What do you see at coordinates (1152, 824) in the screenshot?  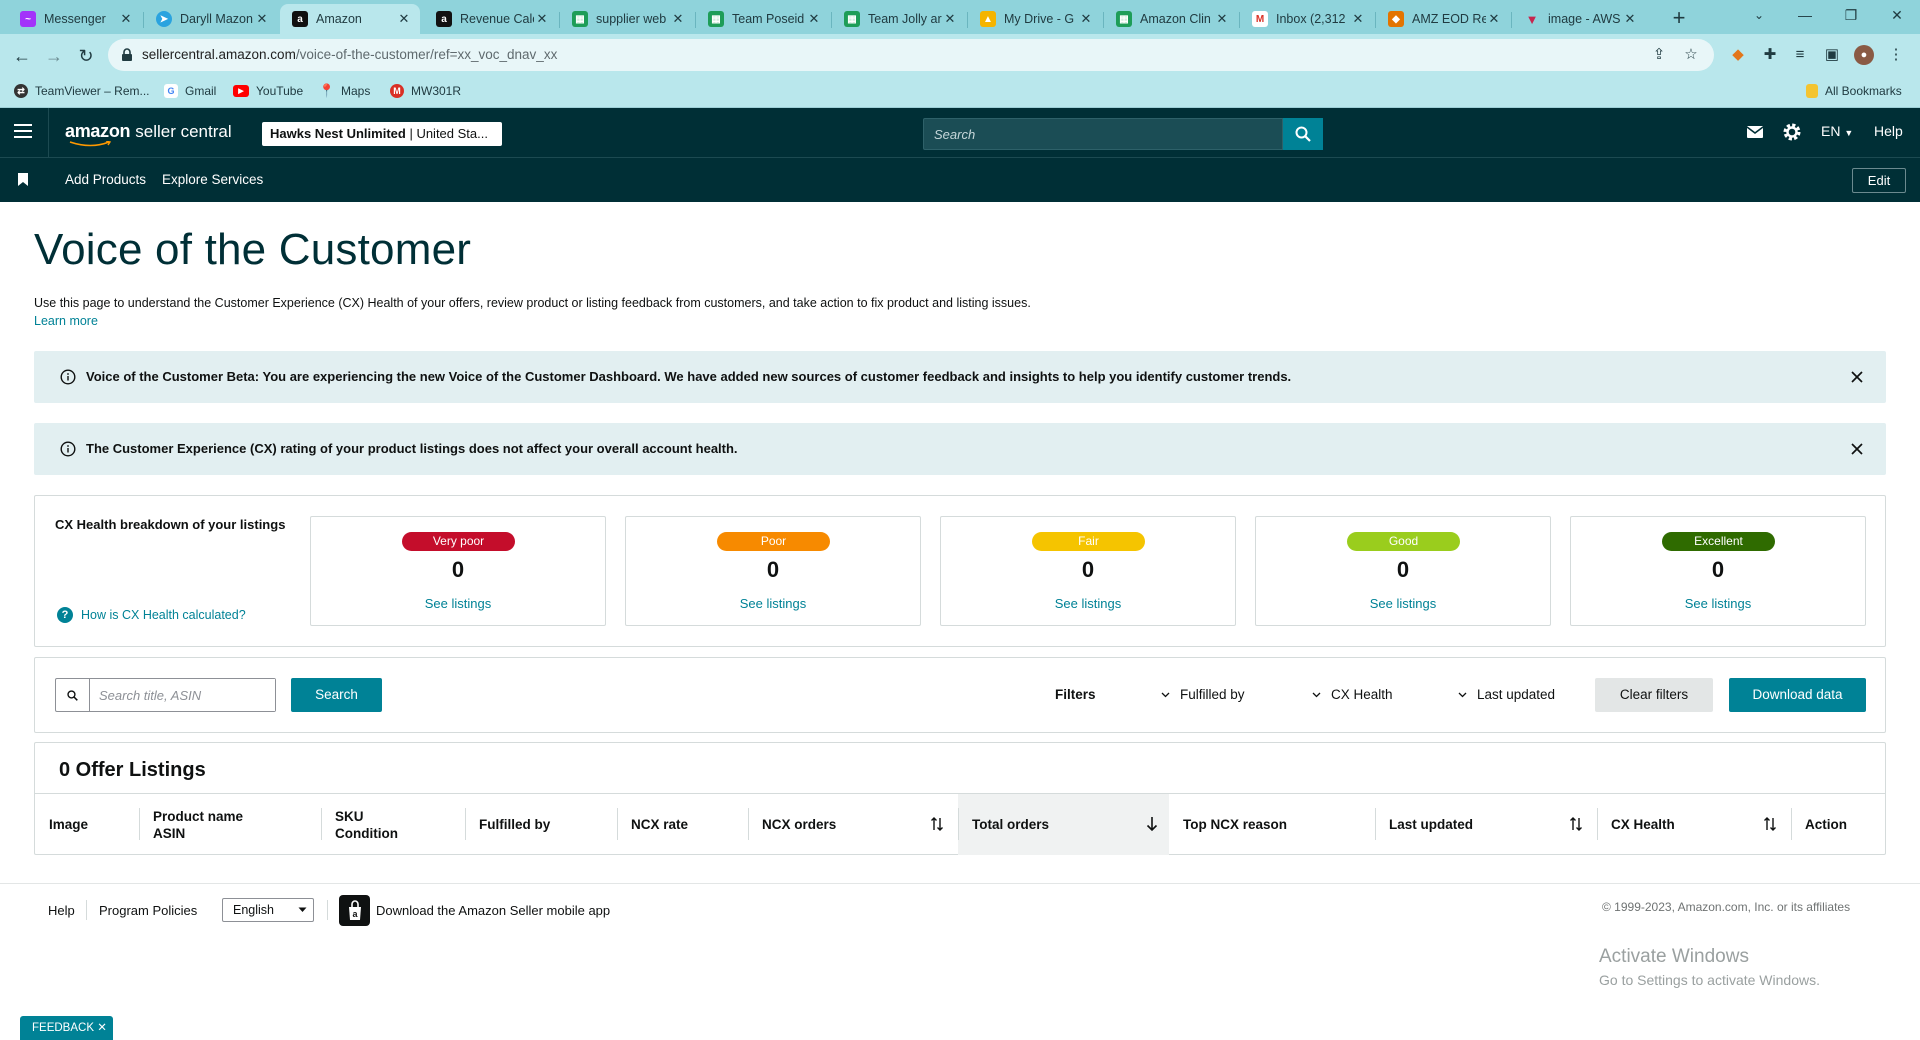 I see `arrow-down-icon` at bounding box center [1152, 824].